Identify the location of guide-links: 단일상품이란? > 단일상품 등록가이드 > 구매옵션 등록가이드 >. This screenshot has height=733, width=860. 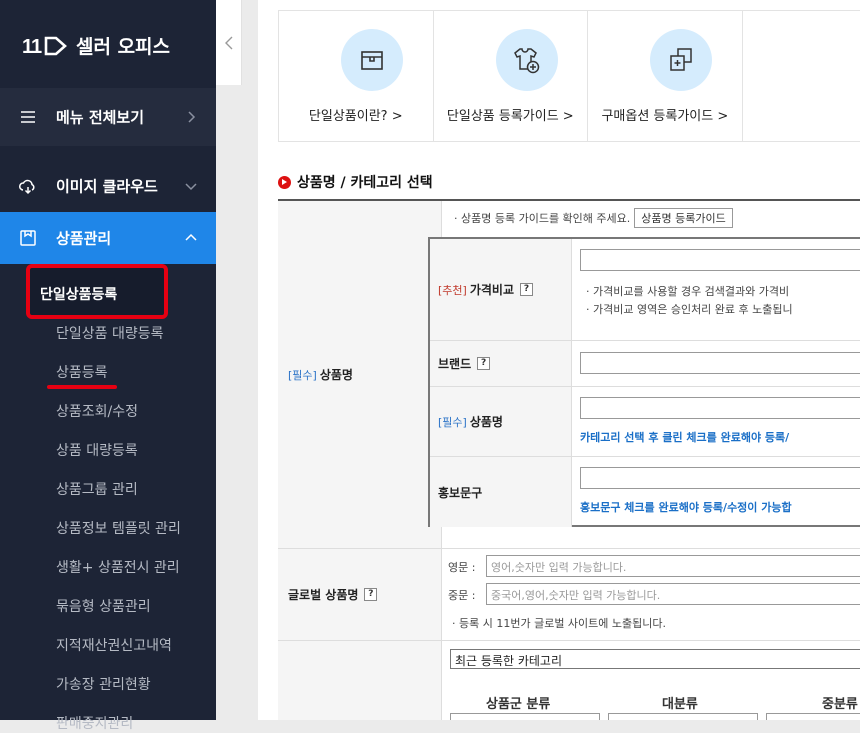
(569, 76).